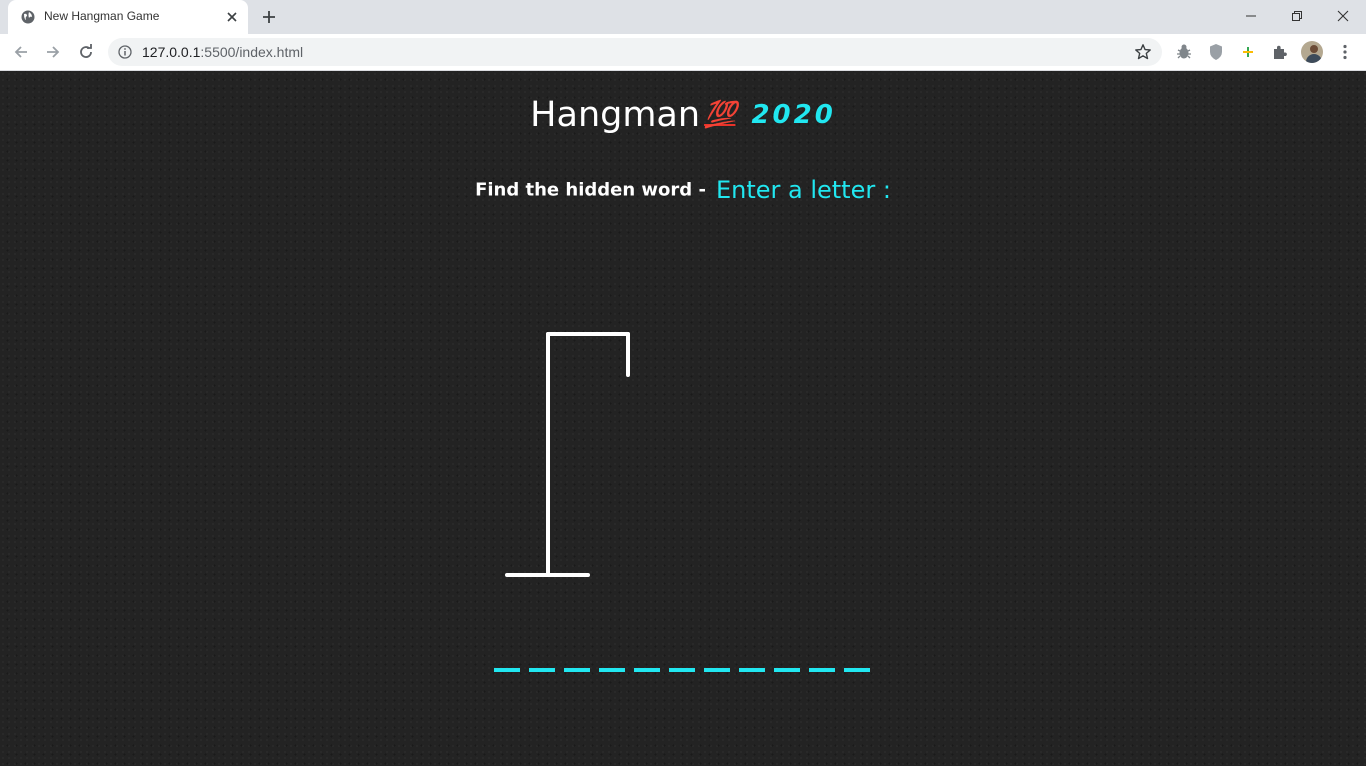 The image size is (1366, 766). I want to click on hidden-word-blanks, so click(684, 673).